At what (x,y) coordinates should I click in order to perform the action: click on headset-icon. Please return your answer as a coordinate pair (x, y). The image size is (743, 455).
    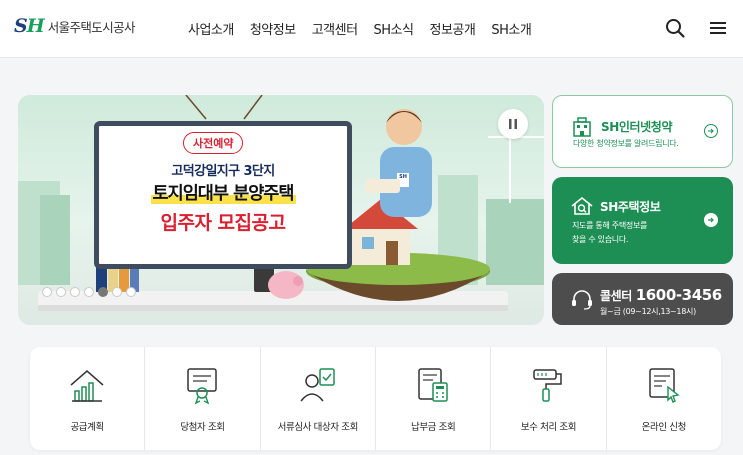
    Looking at the image, I should click on (582, 300).